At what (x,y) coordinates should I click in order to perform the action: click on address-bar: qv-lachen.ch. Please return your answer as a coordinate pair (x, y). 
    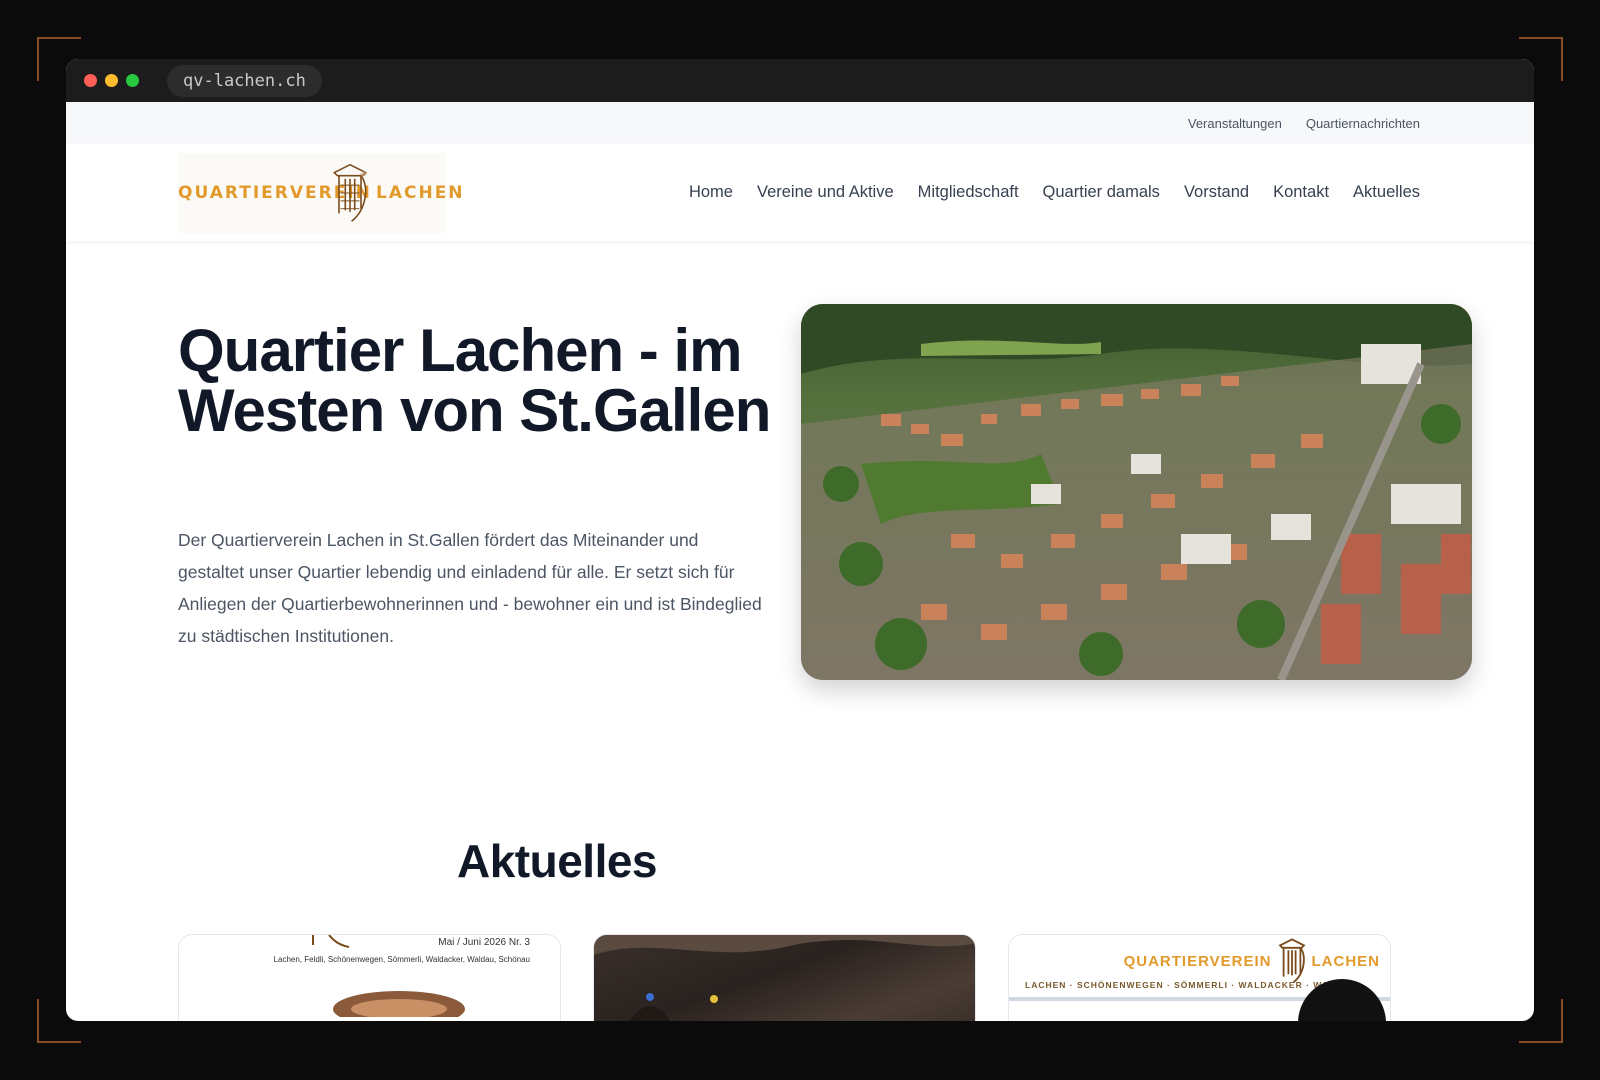
    Looking at the image, I should click on (244, 80).